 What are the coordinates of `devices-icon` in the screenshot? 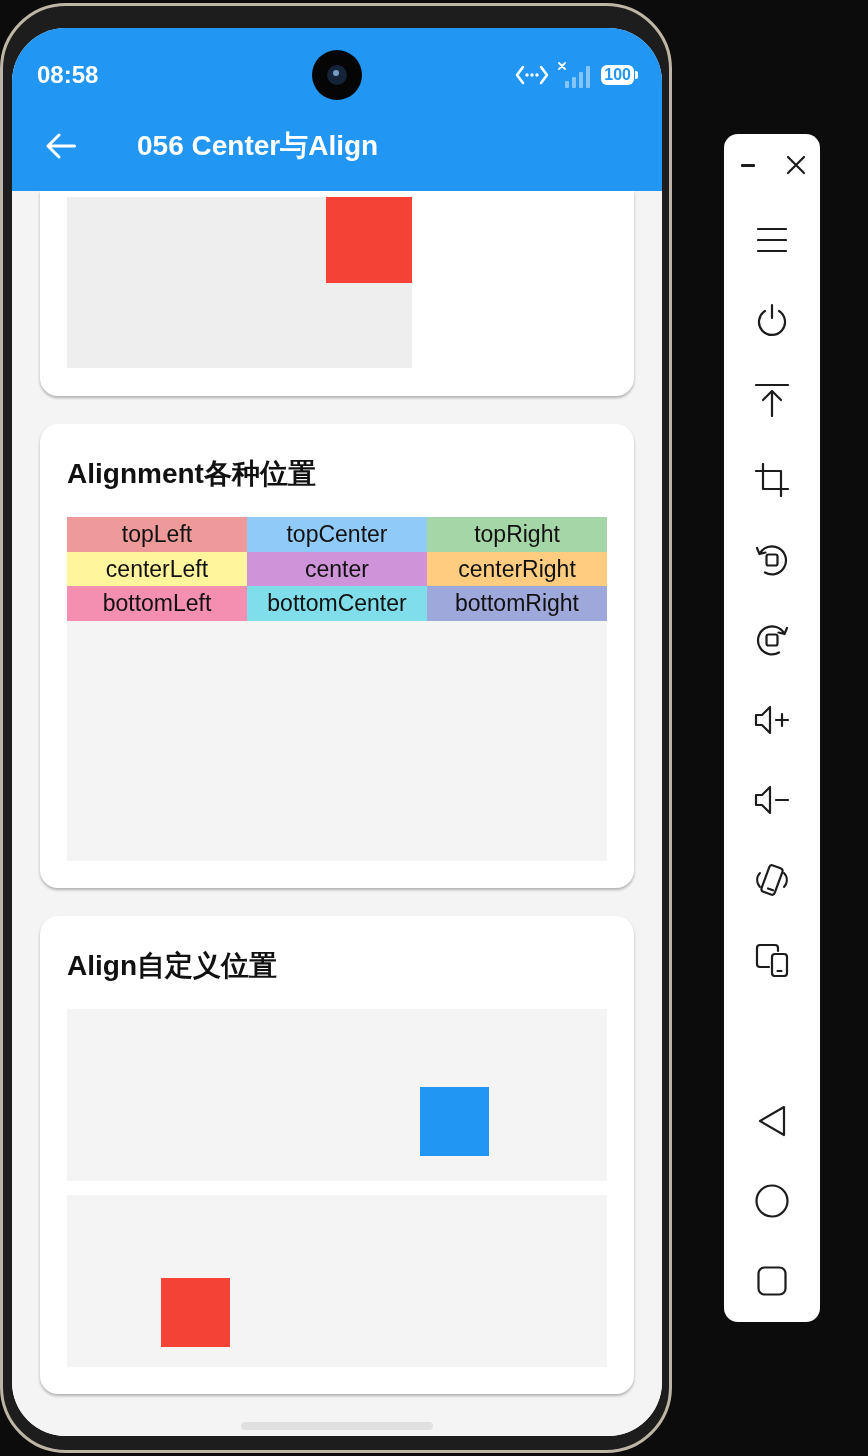 It's located at (772, 960).